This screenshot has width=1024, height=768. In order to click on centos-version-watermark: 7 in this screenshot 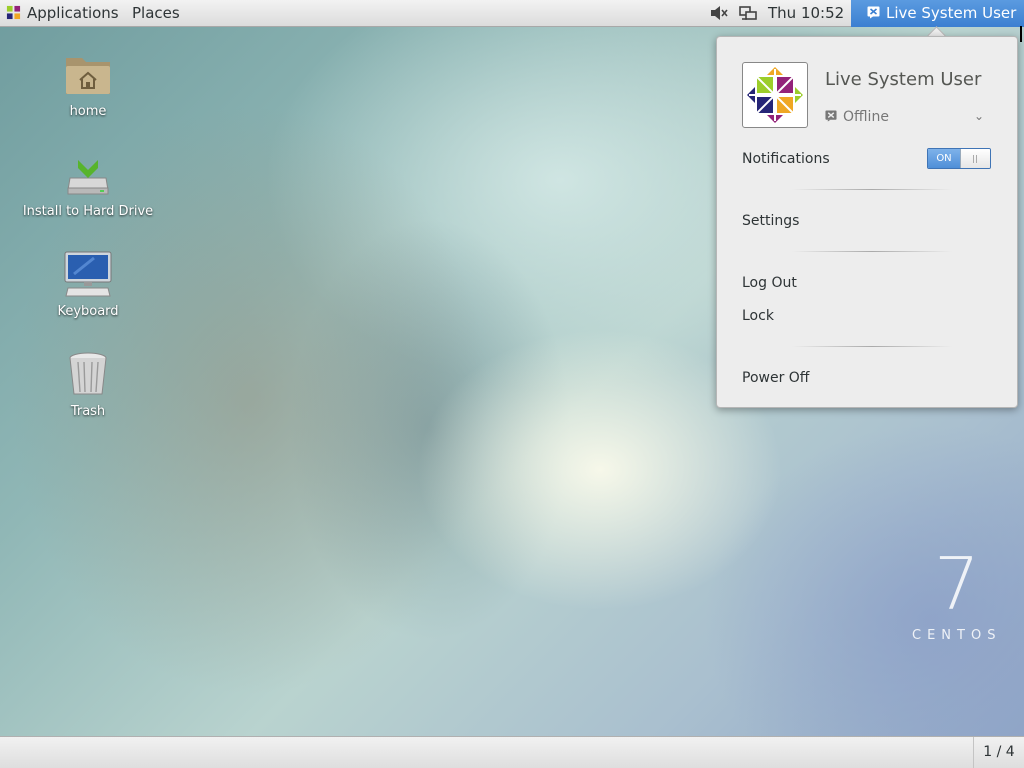, I will do `click(957, 584)`.